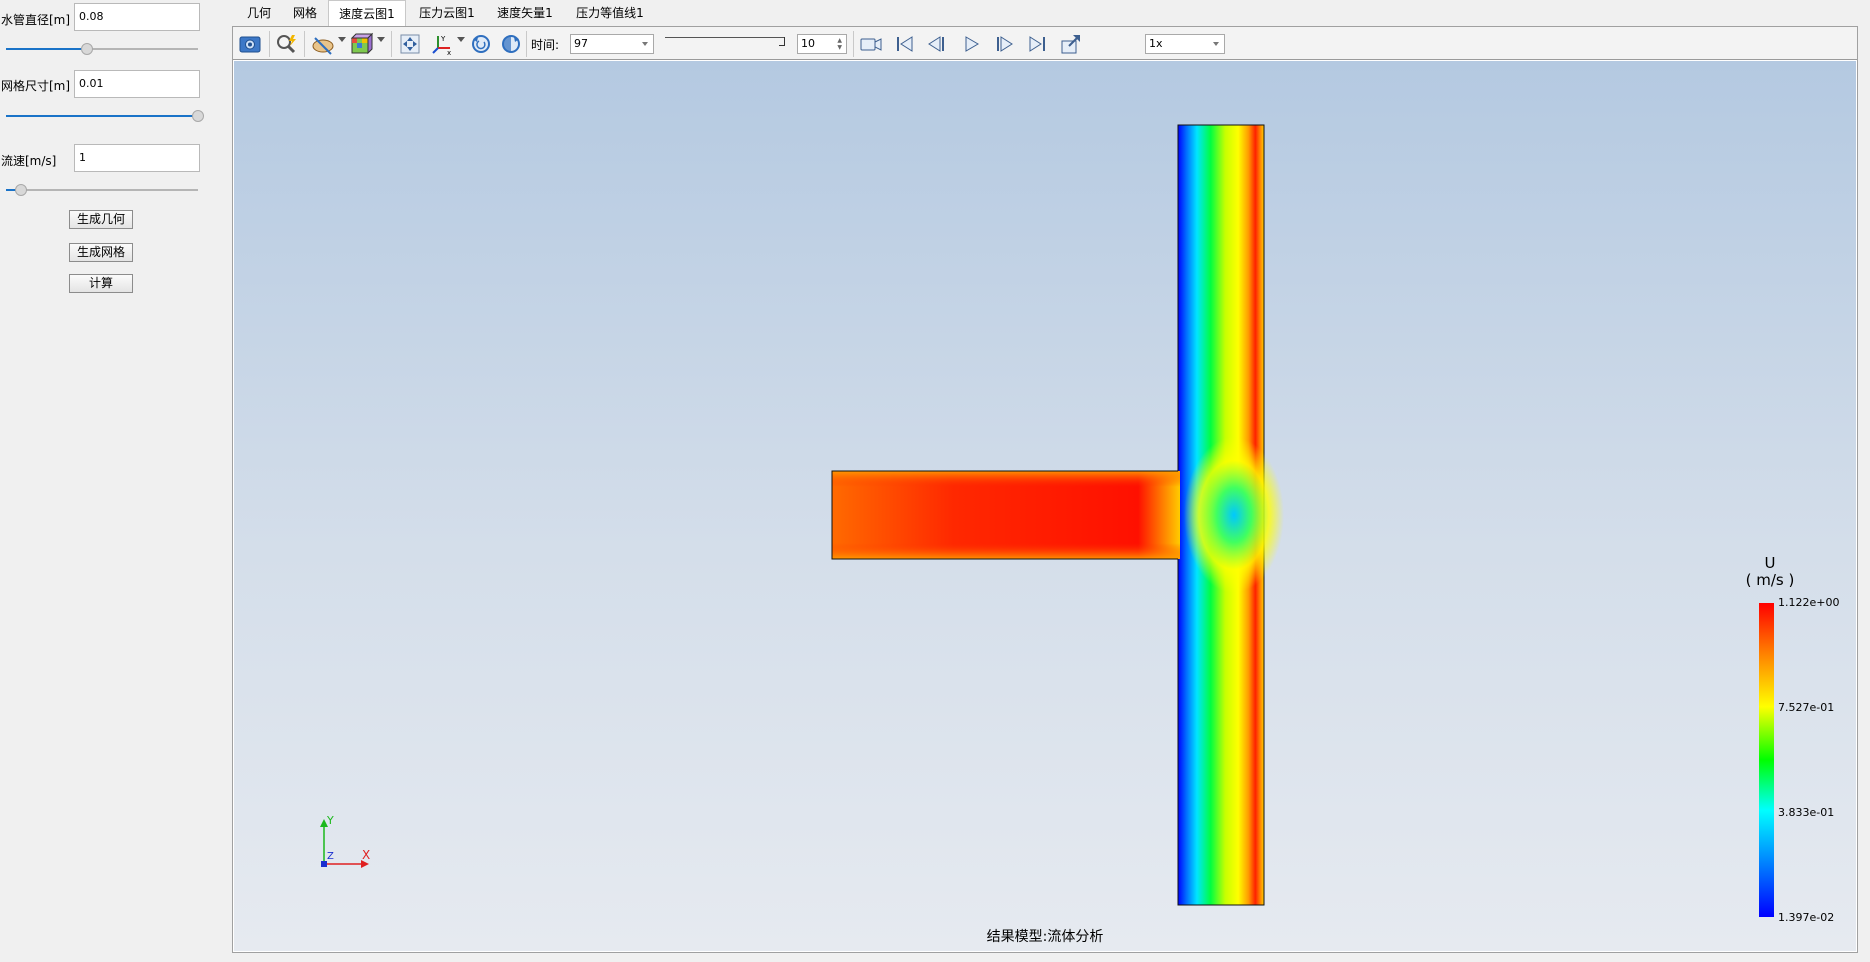 This screenshot has height=962, width=1870. What do you see at coordinates (330, 856) in the screenshot?
I see `z-axis-label: Z` at bounding box center [330, 856].